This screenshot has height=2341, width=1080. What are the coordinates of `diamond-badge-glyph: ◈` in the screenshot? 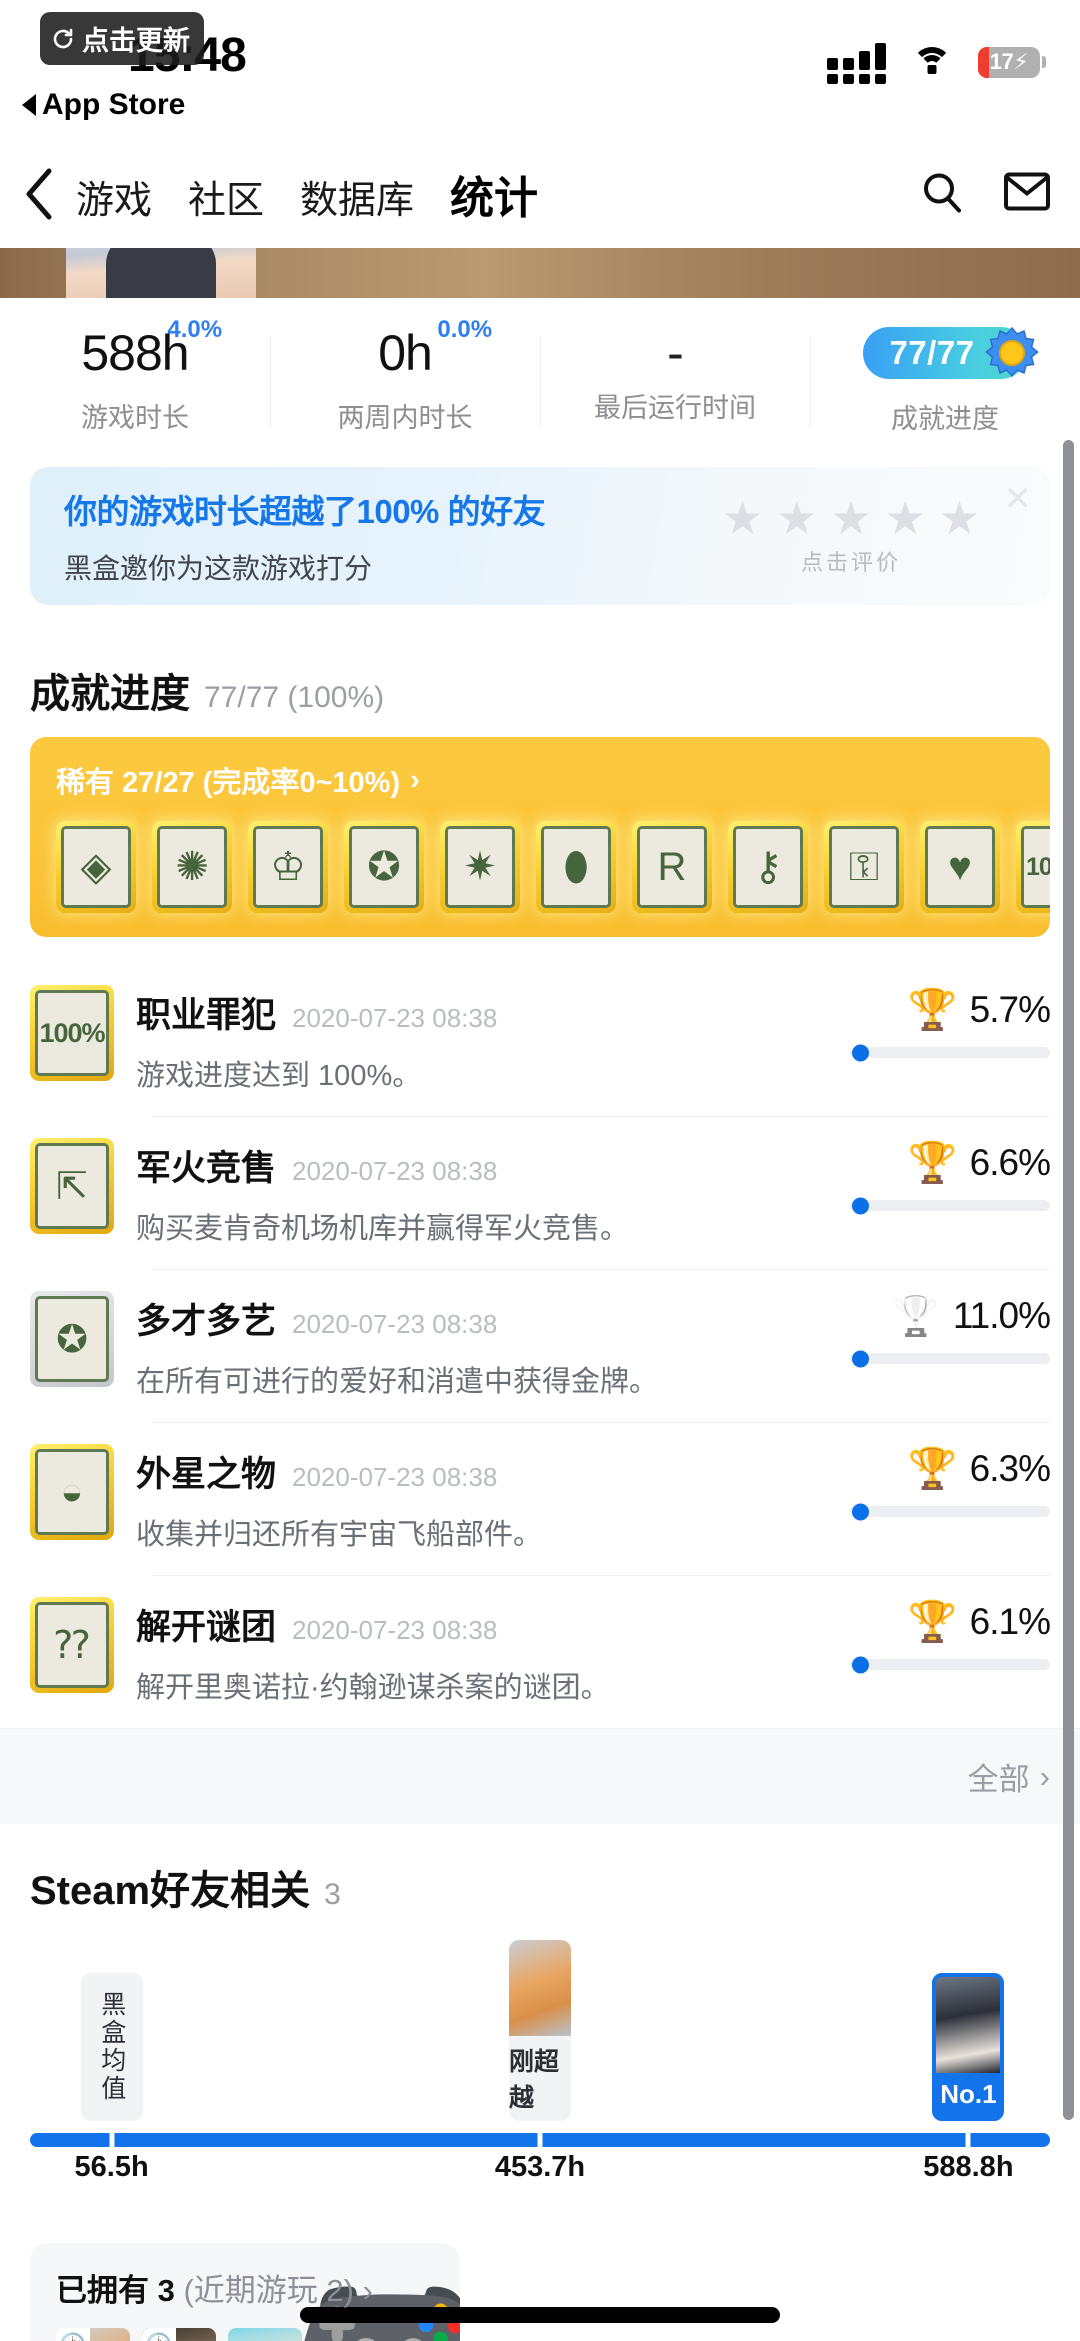 It's located at (96, 867).